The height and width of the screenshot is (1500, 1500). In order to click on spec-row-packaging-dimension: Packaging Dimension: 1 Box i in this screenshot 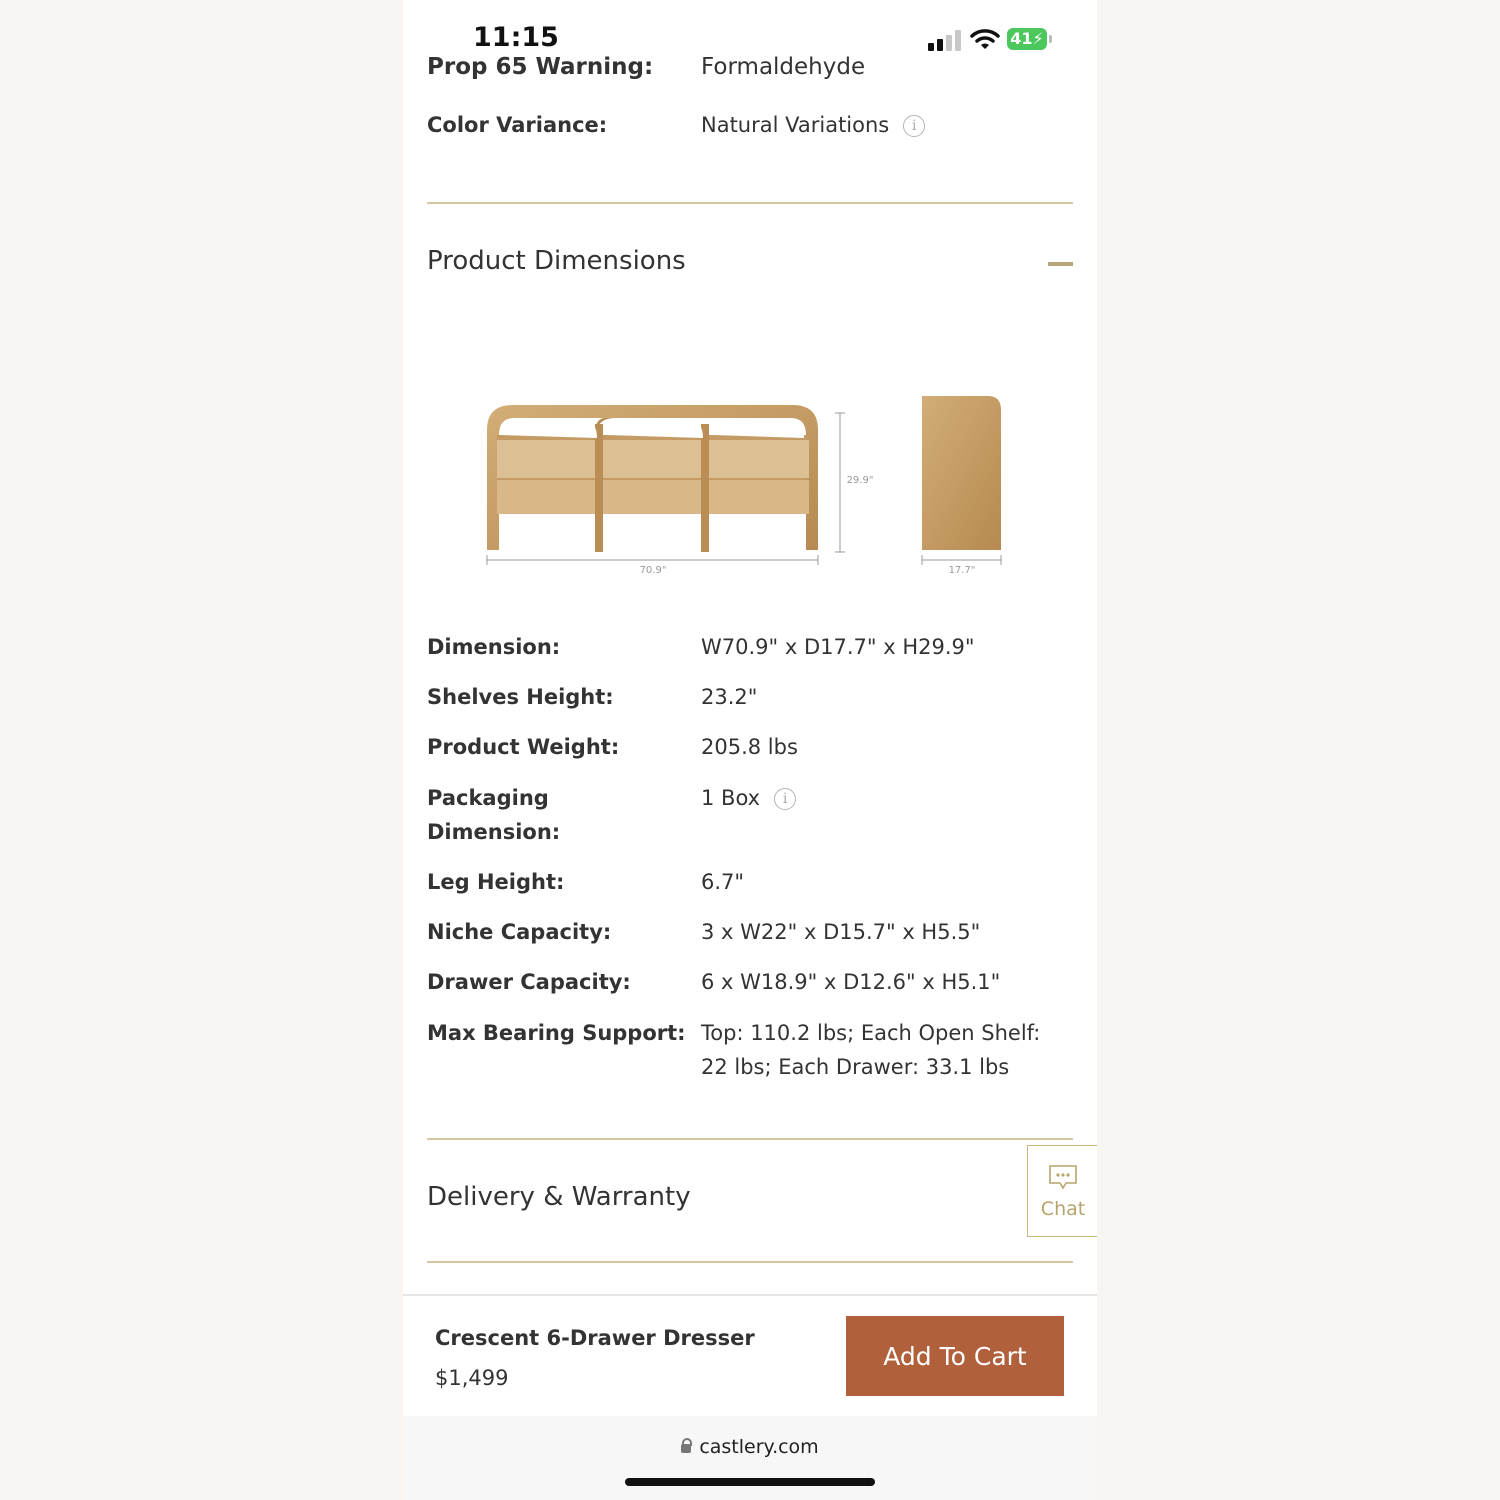, I will do `click(752, 817)`.